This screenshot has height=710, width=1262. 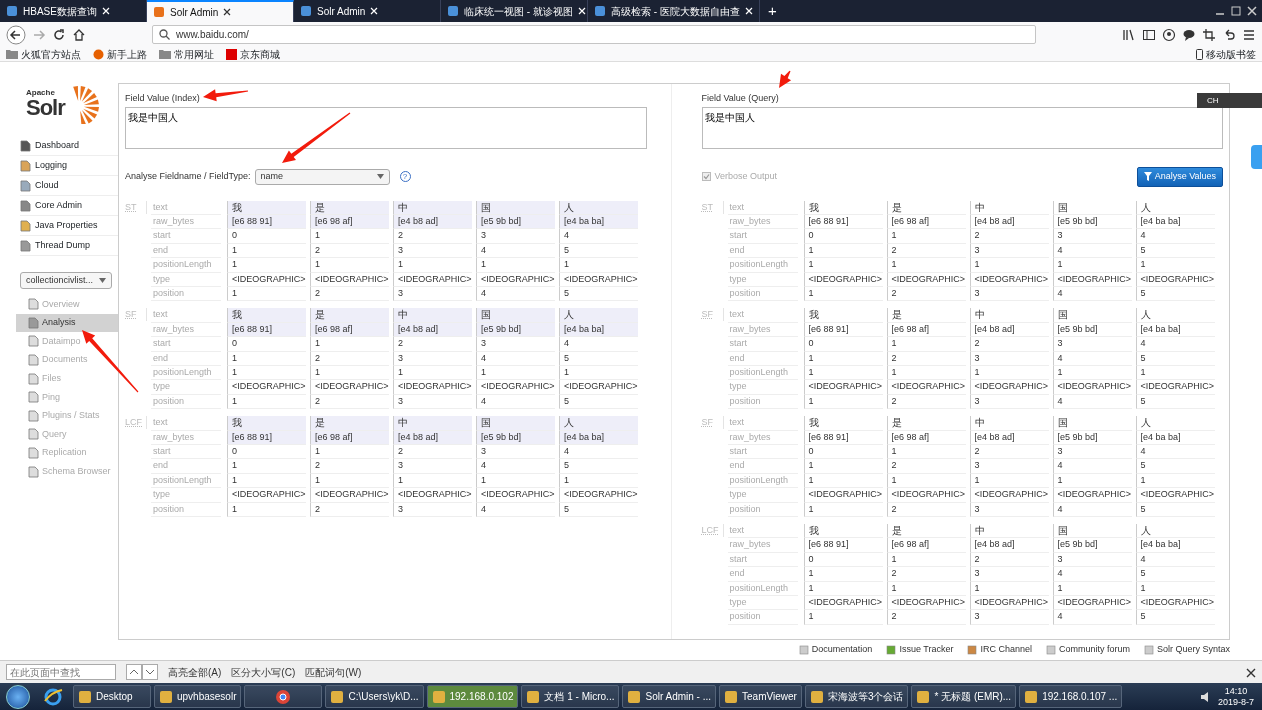 What do you see at coordinates (594, 34) in the screenshot?
I see `address-bar: www.baidu.com/` at bounding box center [594, 34].